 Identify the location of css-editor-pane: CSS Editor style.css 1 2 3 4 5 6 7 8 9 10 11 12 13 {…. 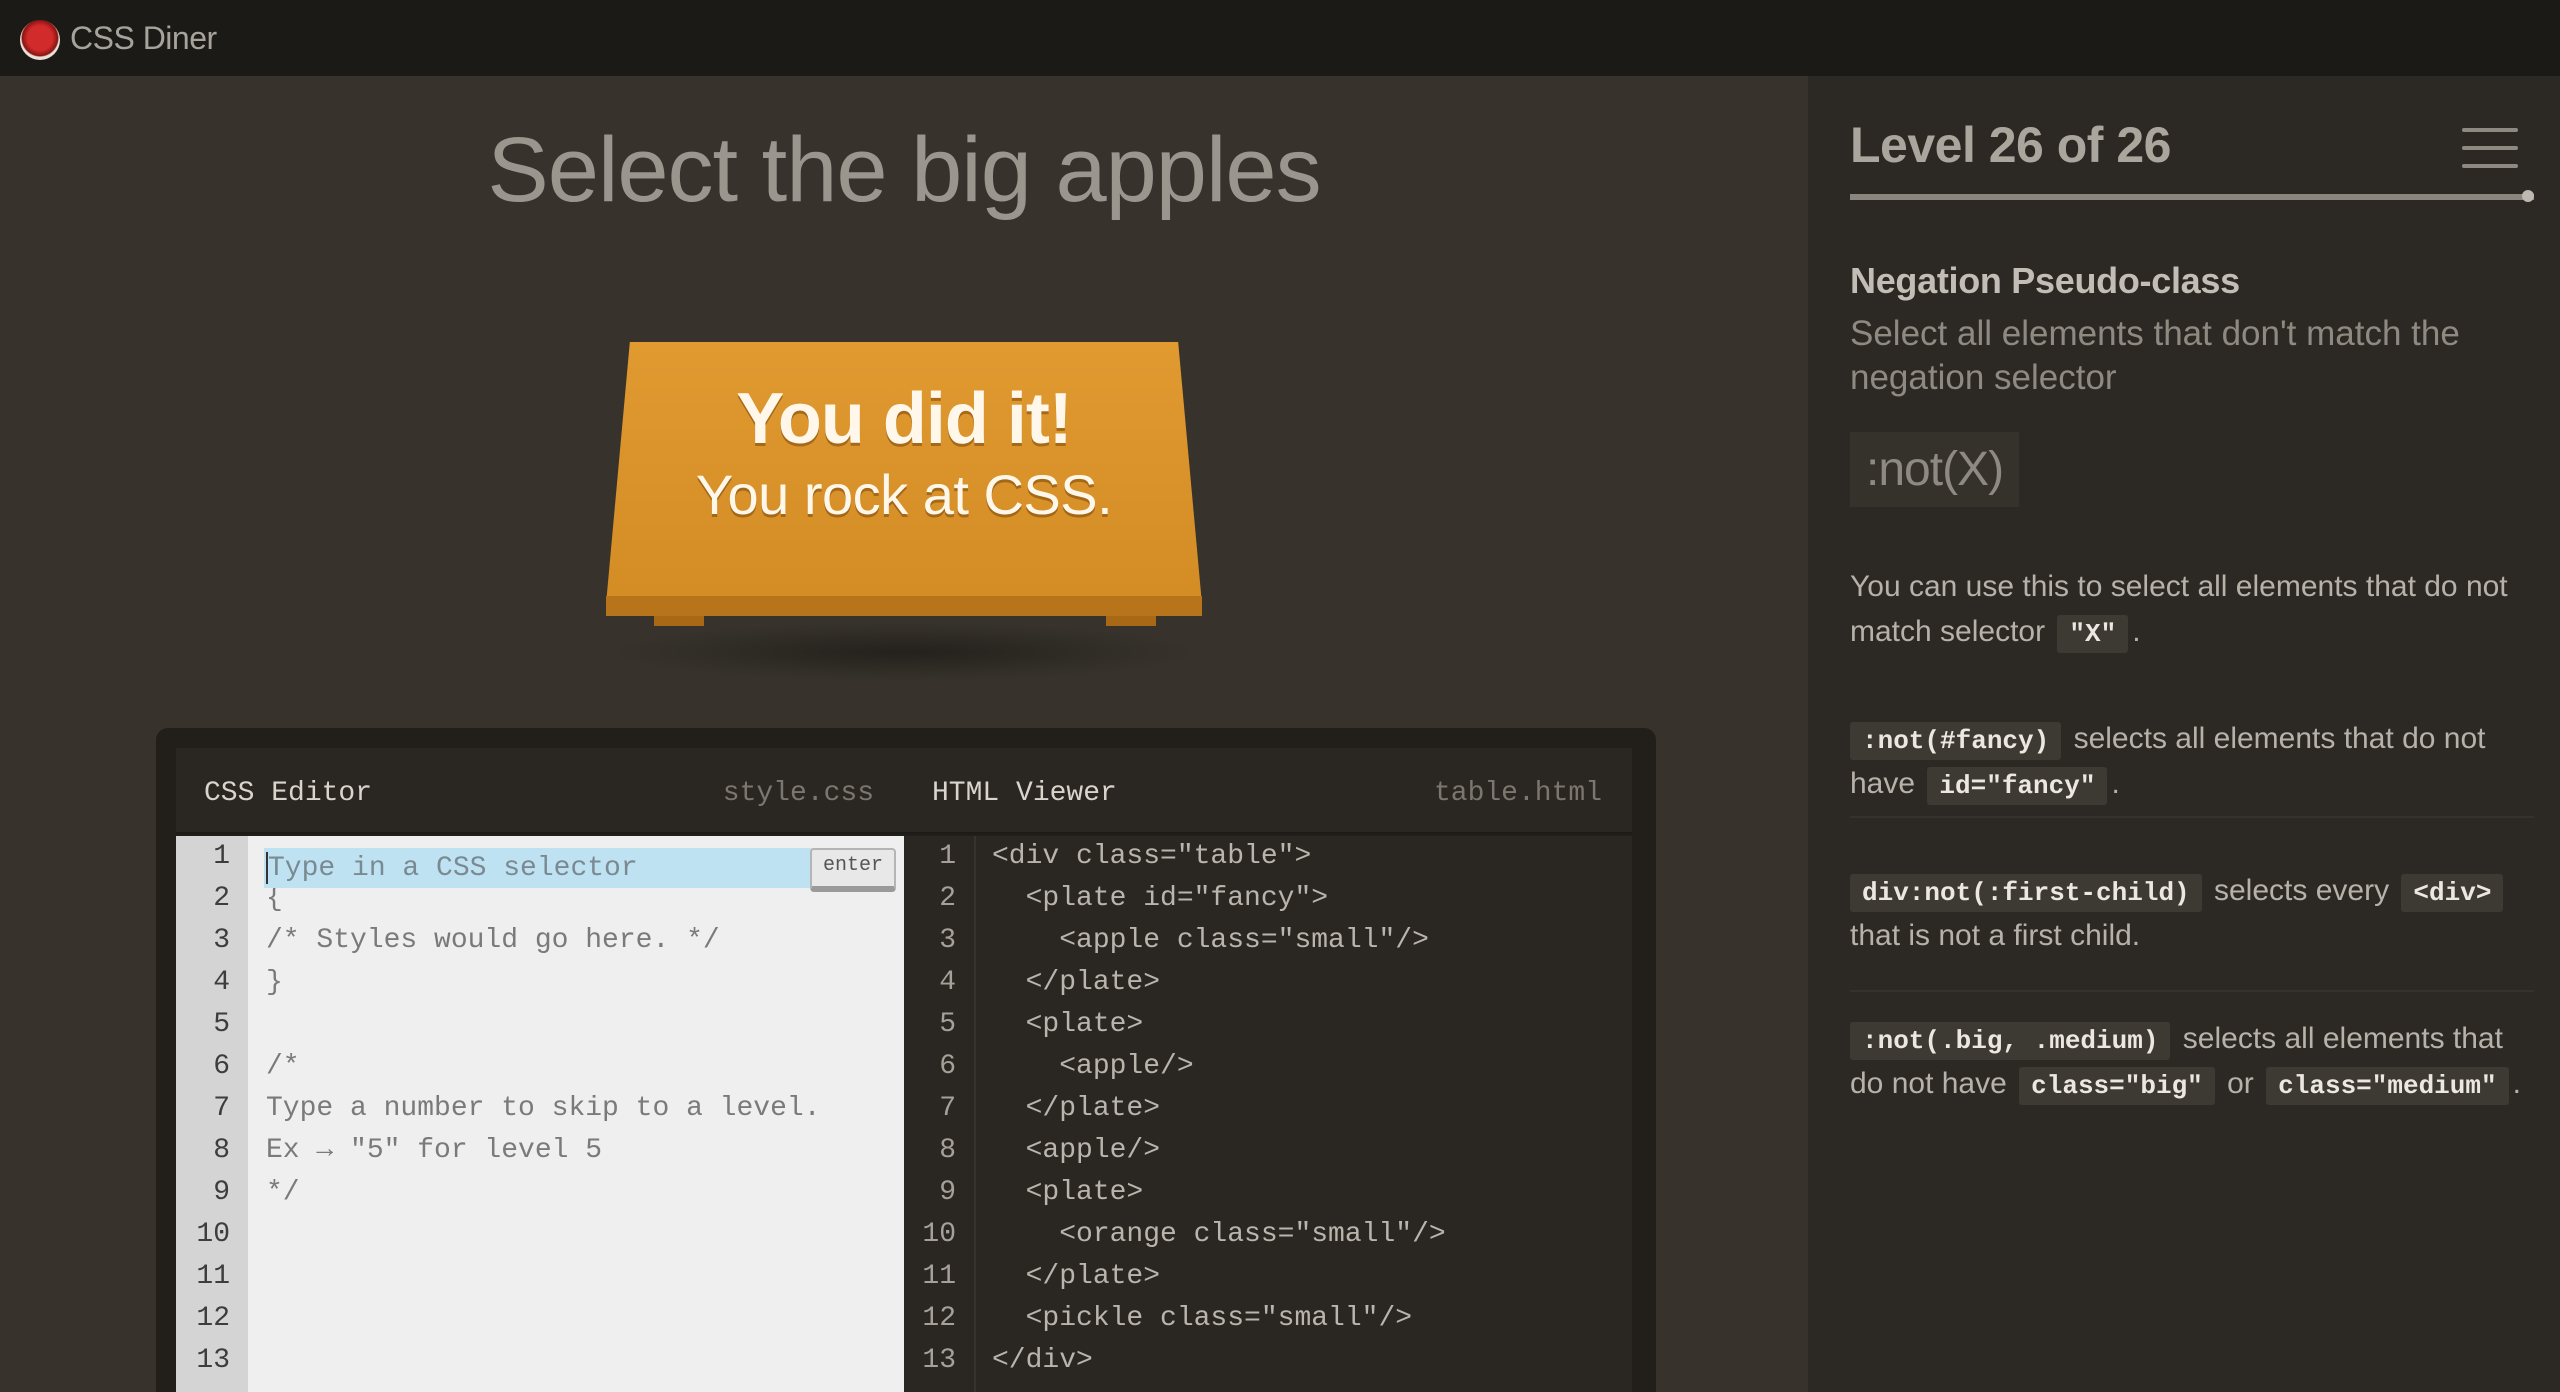
(540, 1070).